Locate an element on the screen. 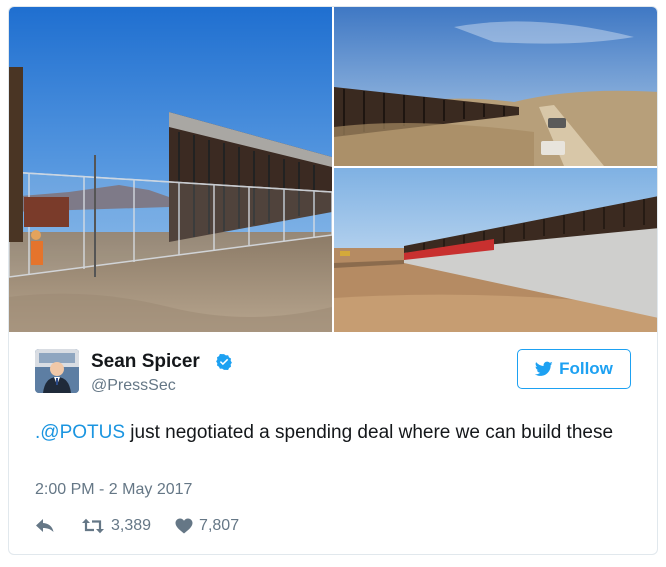 This screenshot has height=567, width=666. retweet-button: 3,389 is located at coordinates (116, 526).